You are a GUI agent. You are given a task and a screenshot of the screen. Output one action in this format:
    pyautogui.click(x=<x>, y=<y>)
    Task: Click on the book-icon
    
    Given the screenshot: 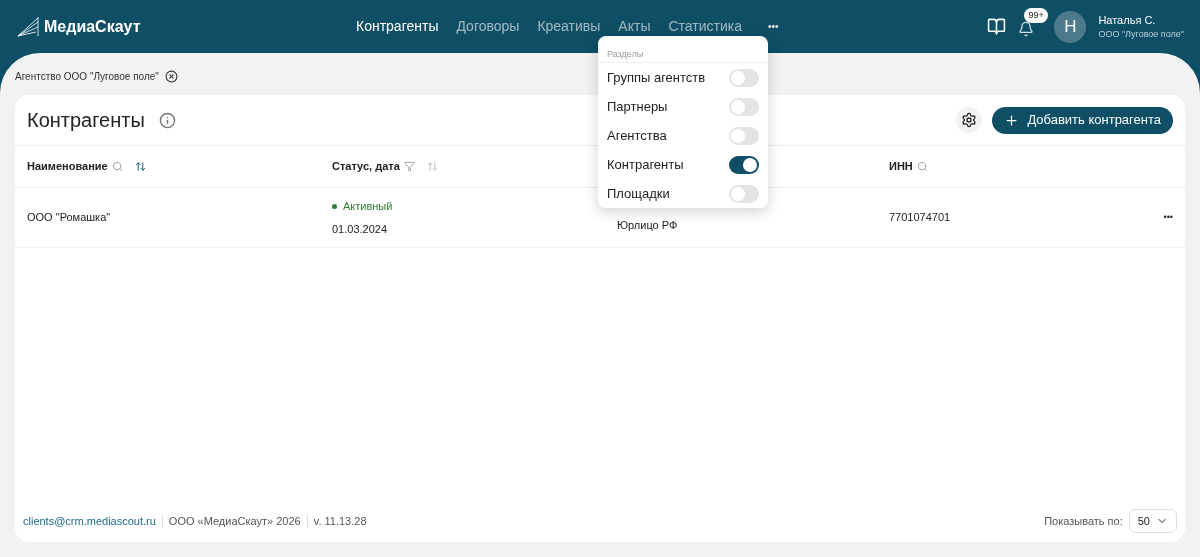 What is the action you would take?
    pyautogui.click(x=997, y=26)
    